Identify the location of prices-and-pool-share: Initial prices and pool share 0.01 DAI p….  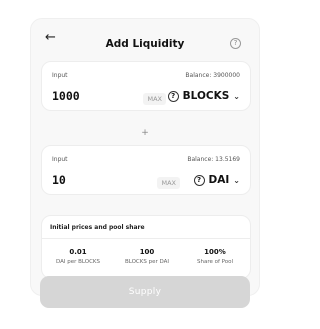
(146, 247).